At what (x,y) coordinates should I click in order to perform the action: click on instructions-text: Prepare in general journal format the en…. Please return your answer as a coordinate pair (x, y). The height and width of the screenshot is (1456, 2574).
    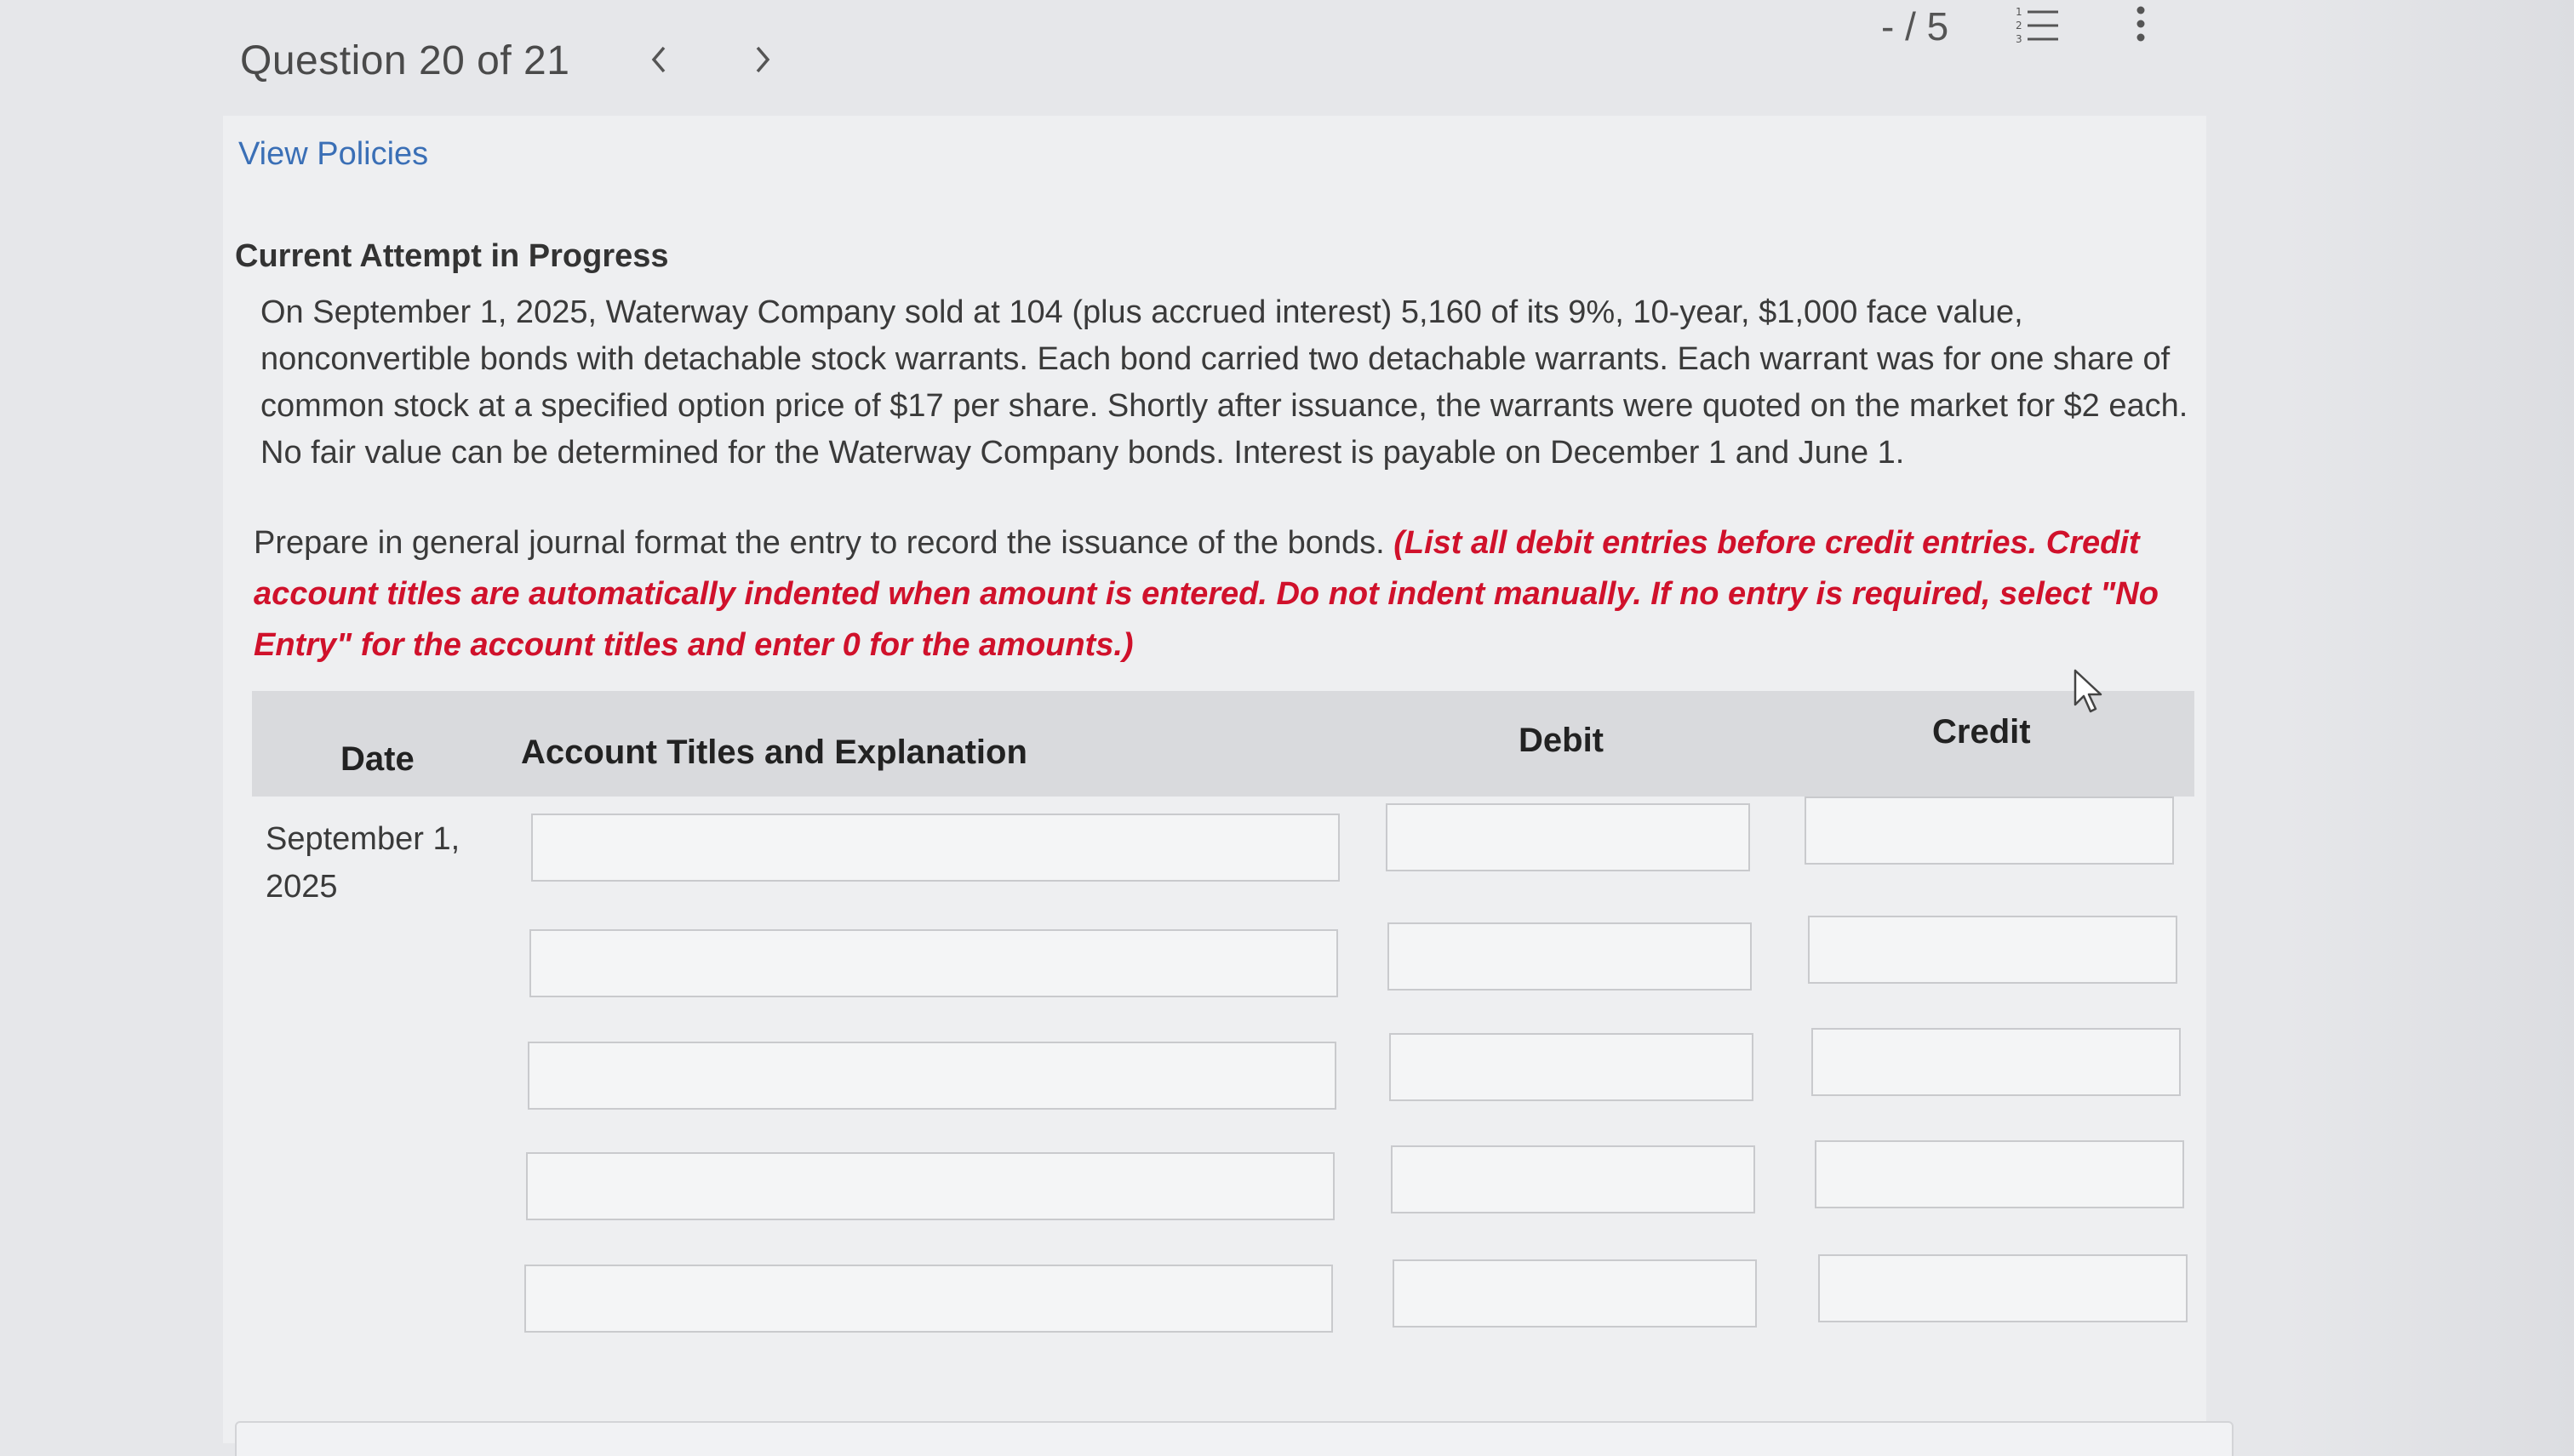
    Looking at the image, I should click on (819, 543).